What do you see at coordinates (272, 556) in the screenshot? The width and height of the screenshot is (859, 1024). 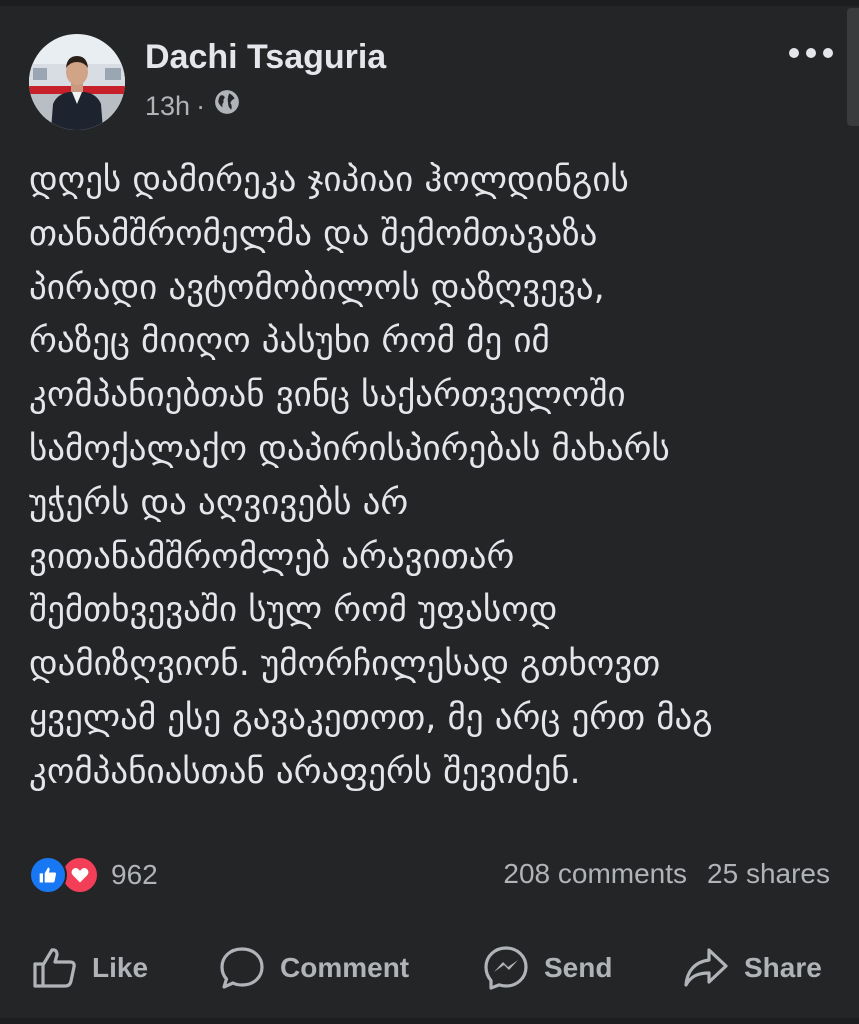 I see `post-text-line: ვითანამშრომლებ არავითარ` at bounding box center [272, 556].